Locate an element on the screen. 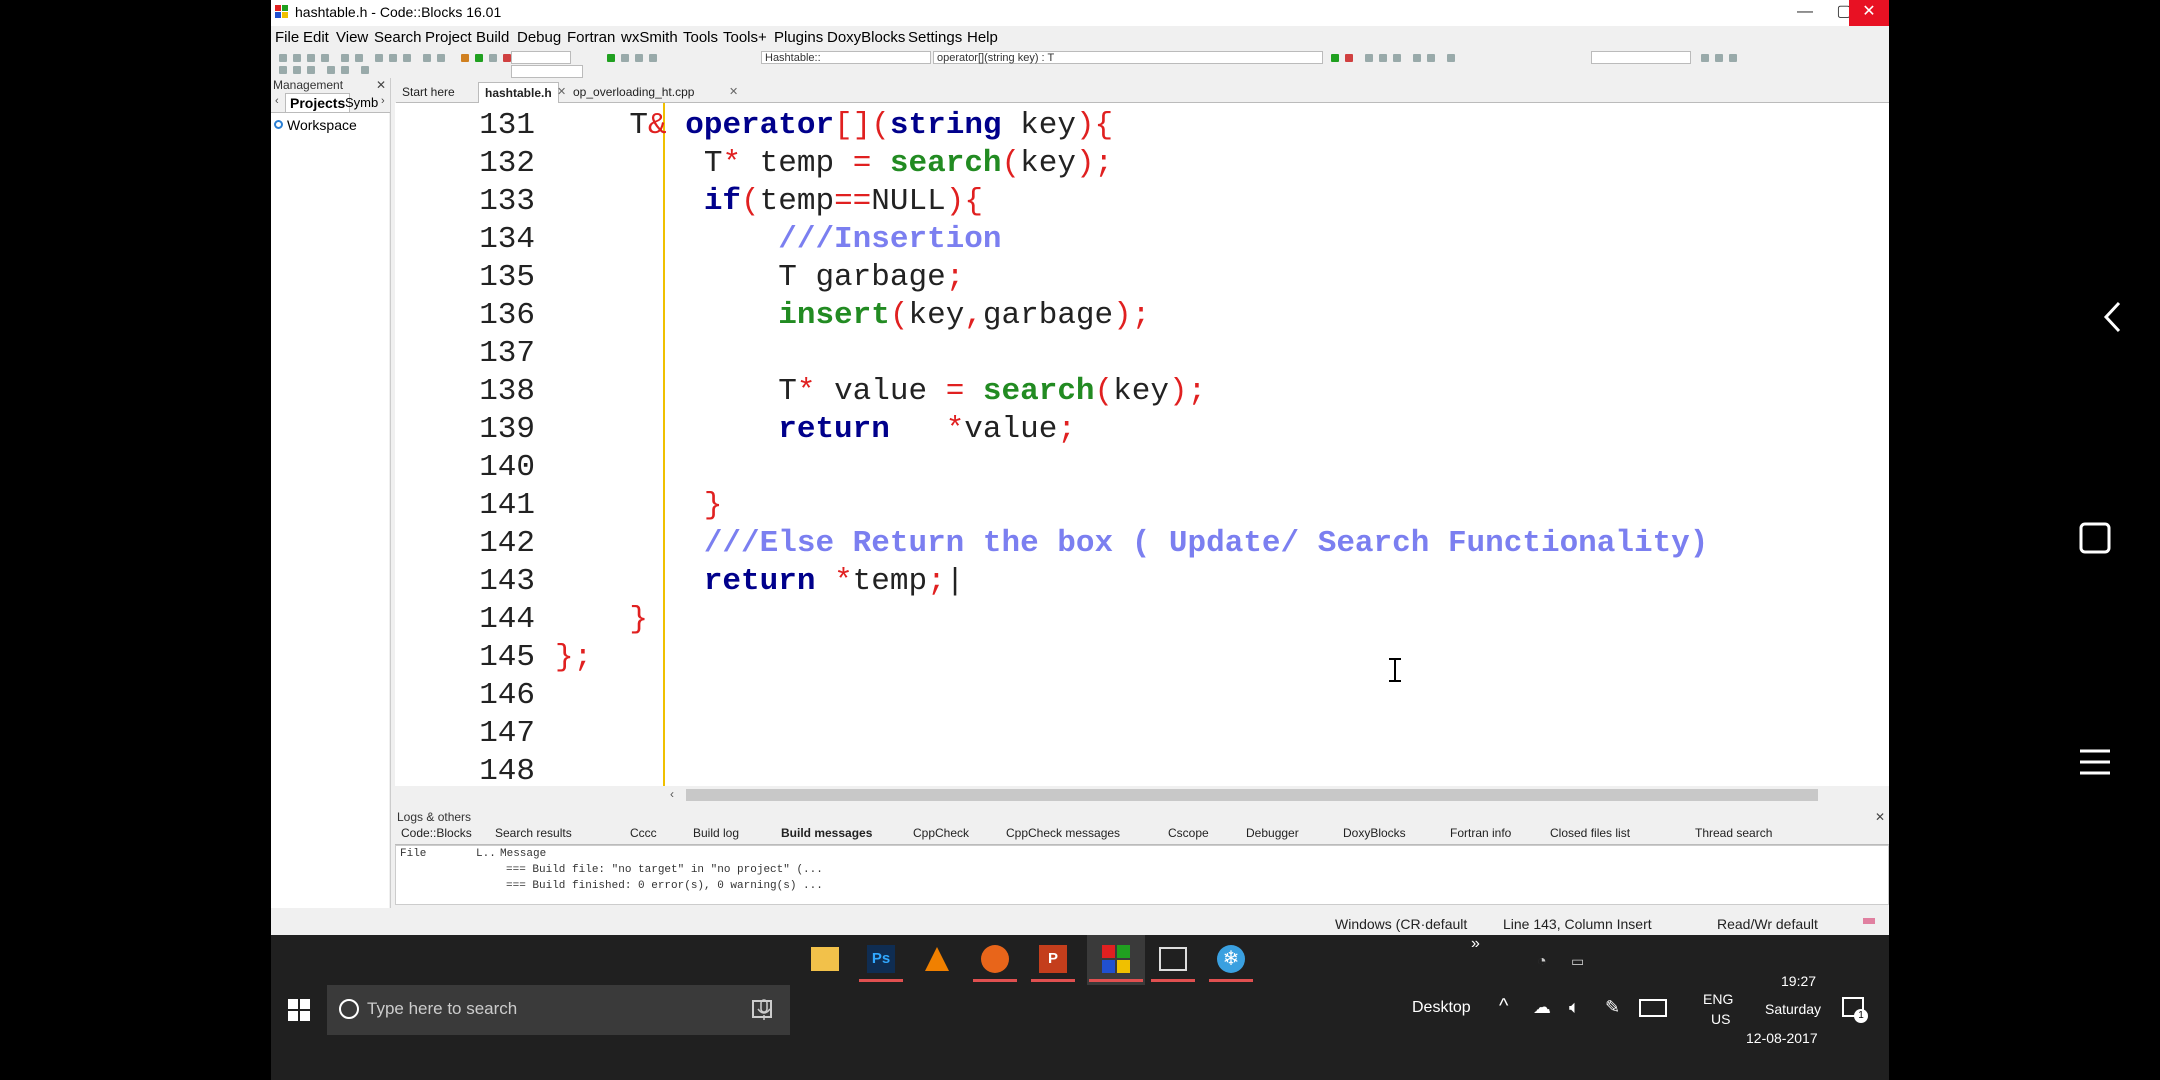 This screenshot has height=1080, width=2160. clock-day: Saturday is located at coordinates (1793, 1009).